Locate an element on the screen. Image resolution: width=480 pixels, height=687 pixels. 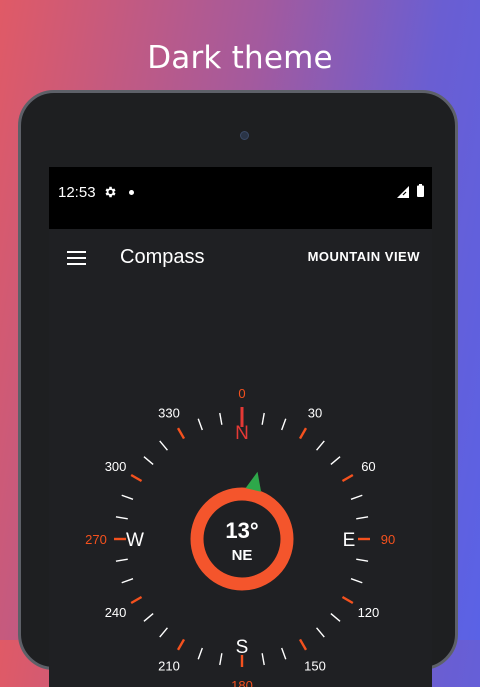
degree-label: 120 is located at coordinates (369, 612).